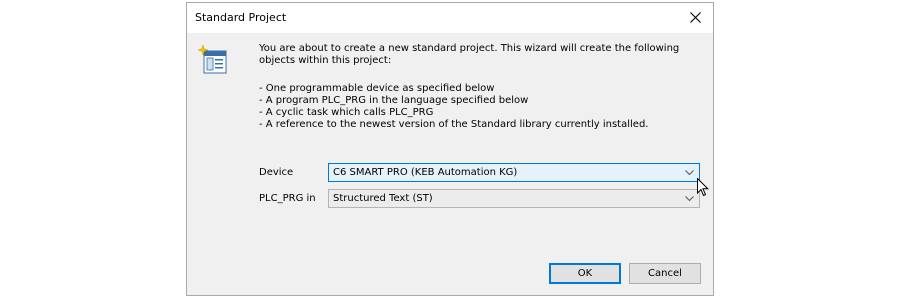  Describe the element at coordinates (514, 198) in the screenshot. I see `plcprg-language-select: Structured Text (ST)` at that location.